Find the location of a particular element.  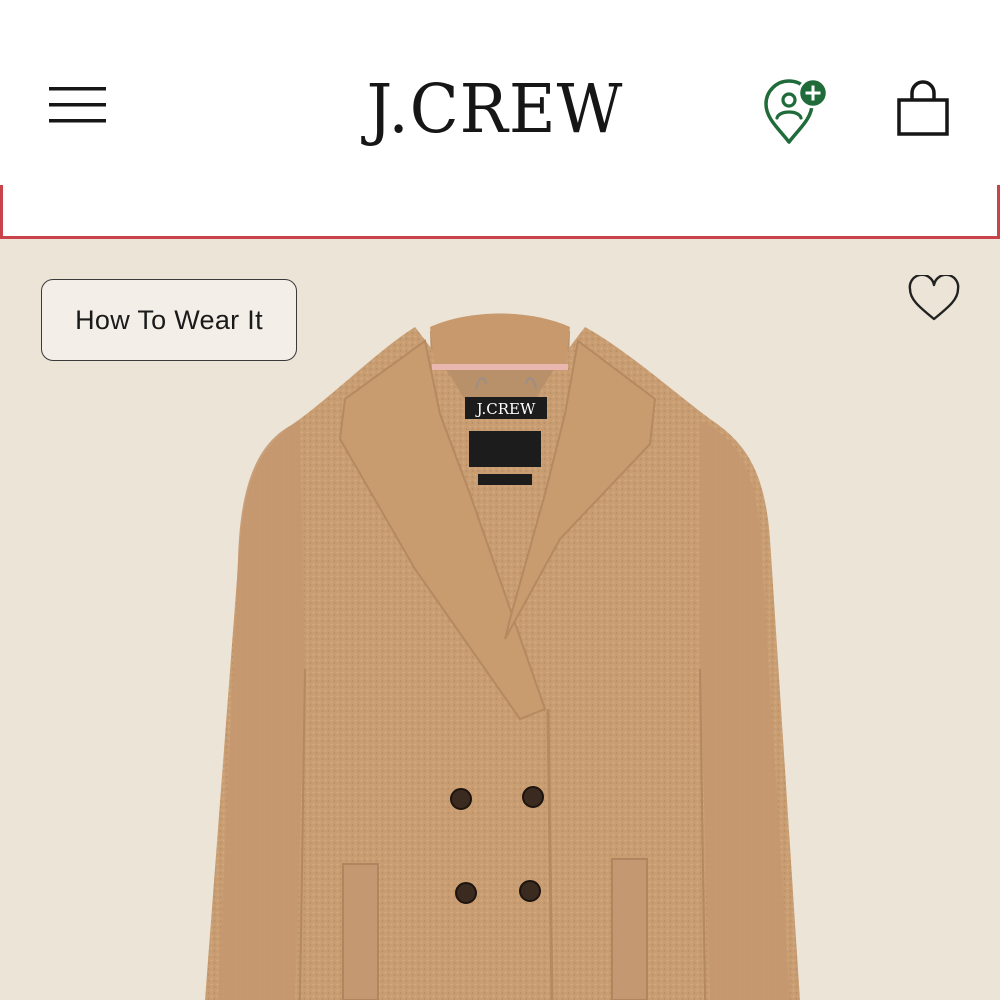

heart-outline-icon is located at coordinates (934, 297).